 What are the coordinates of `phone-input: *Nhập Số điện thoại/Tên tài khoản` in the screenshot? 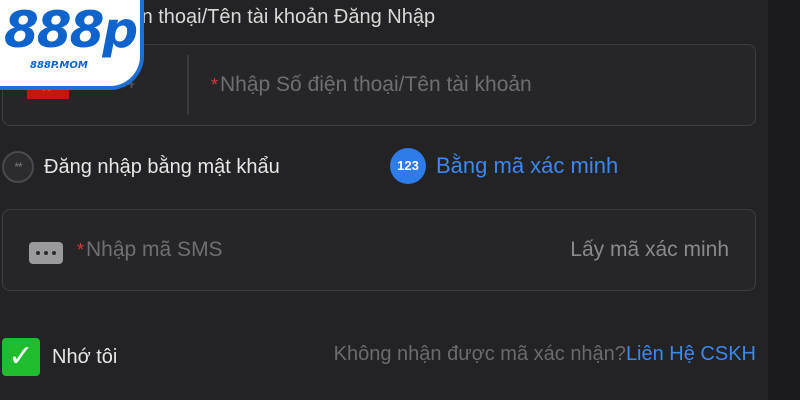 It's located at (371, 85).